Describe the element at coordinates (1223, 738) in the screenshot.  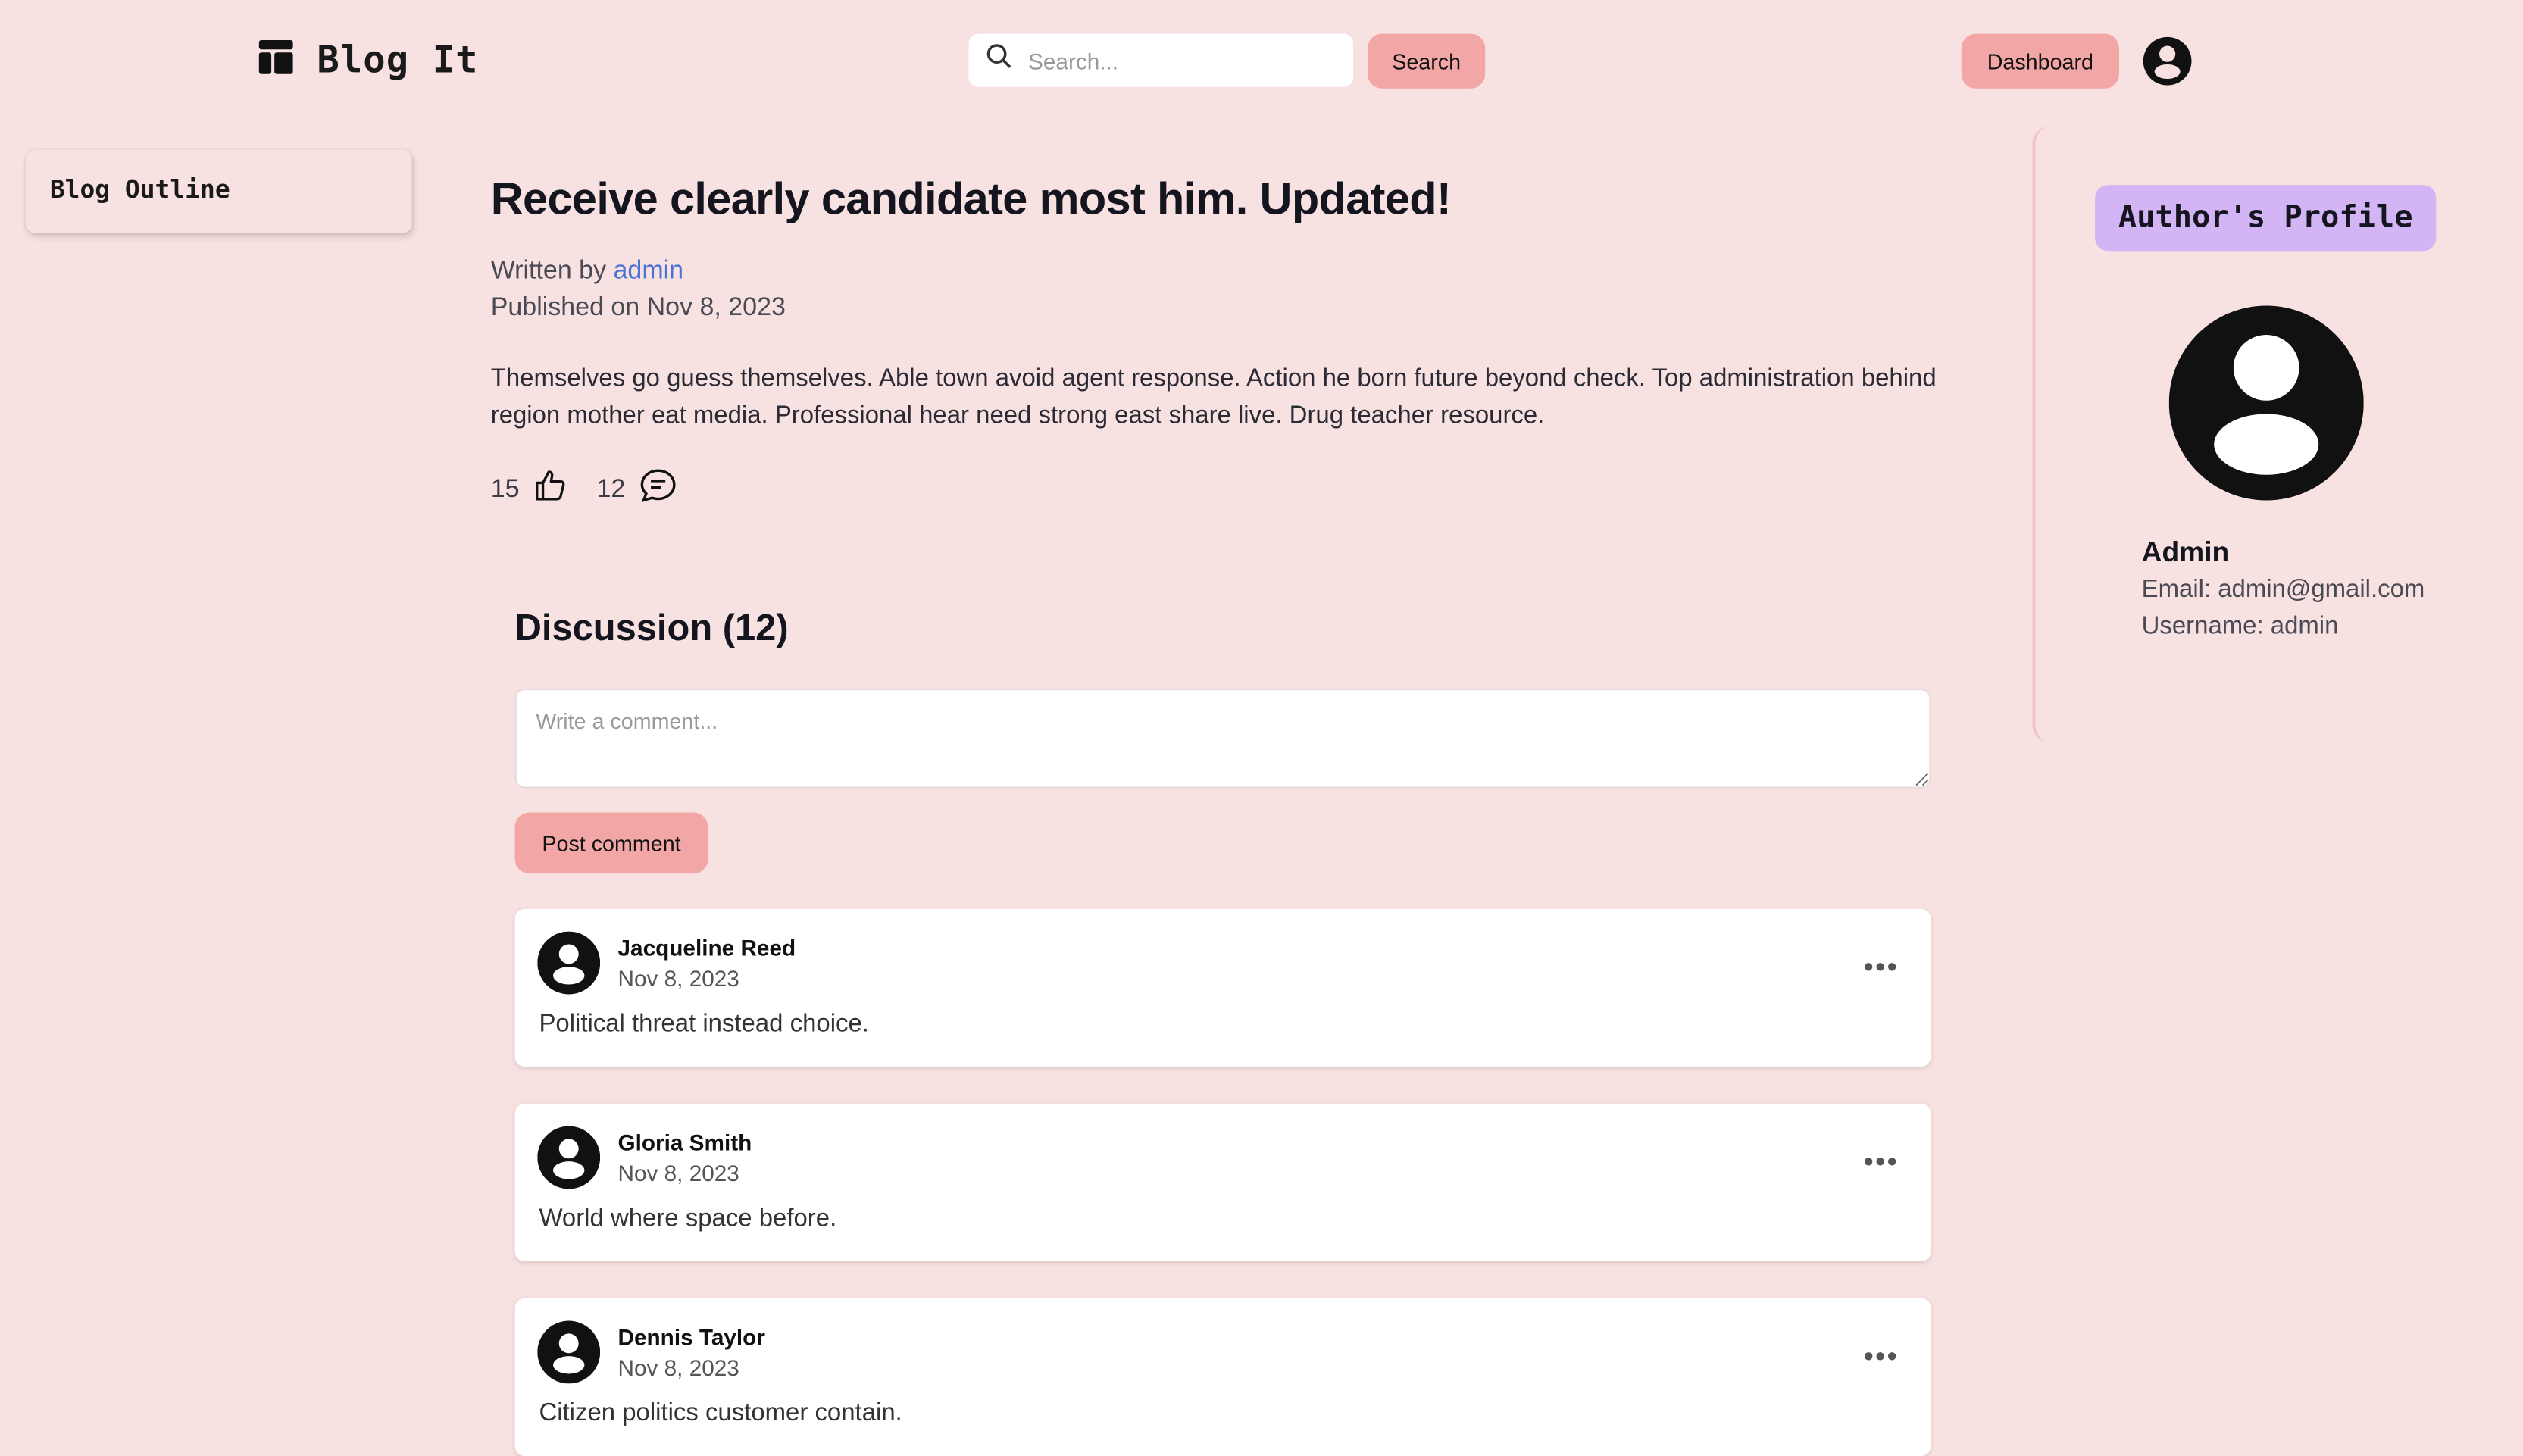
I see `comment-input` at that location.